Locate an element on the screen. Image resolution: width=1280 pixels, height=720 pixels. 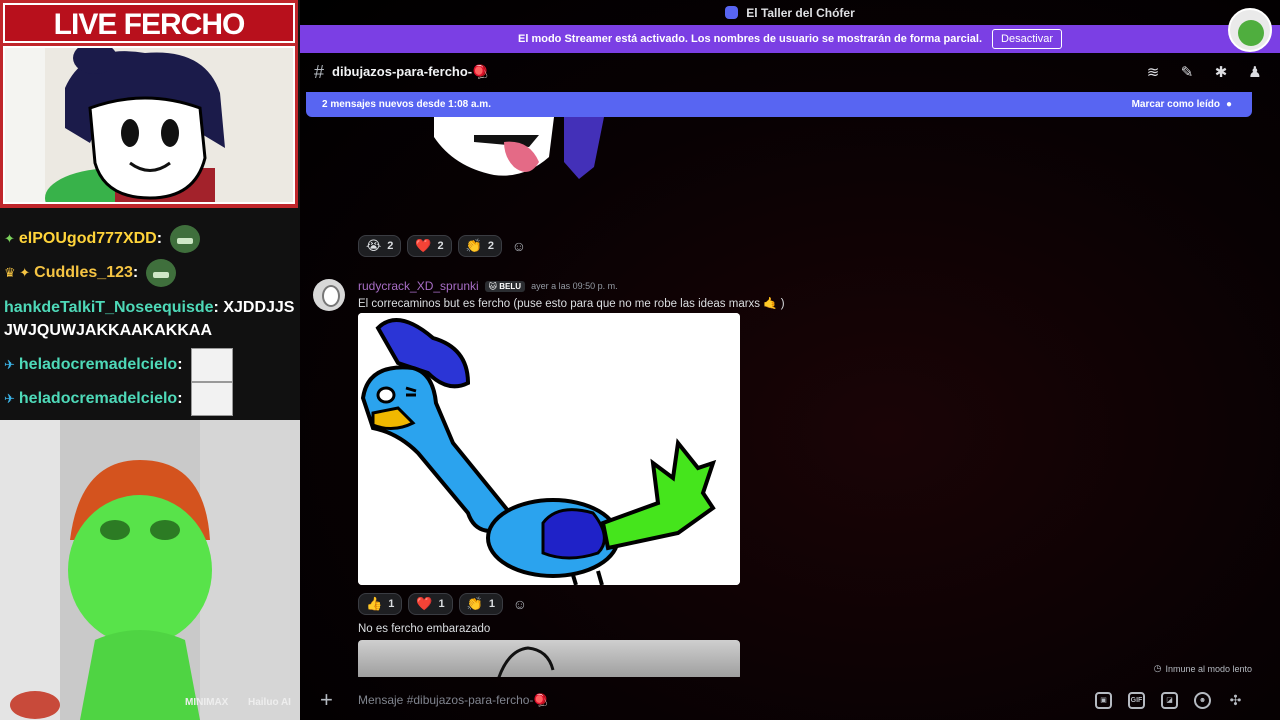
stream-title: LIVE FERCHO REACTION is located at coordinates (149, 42).